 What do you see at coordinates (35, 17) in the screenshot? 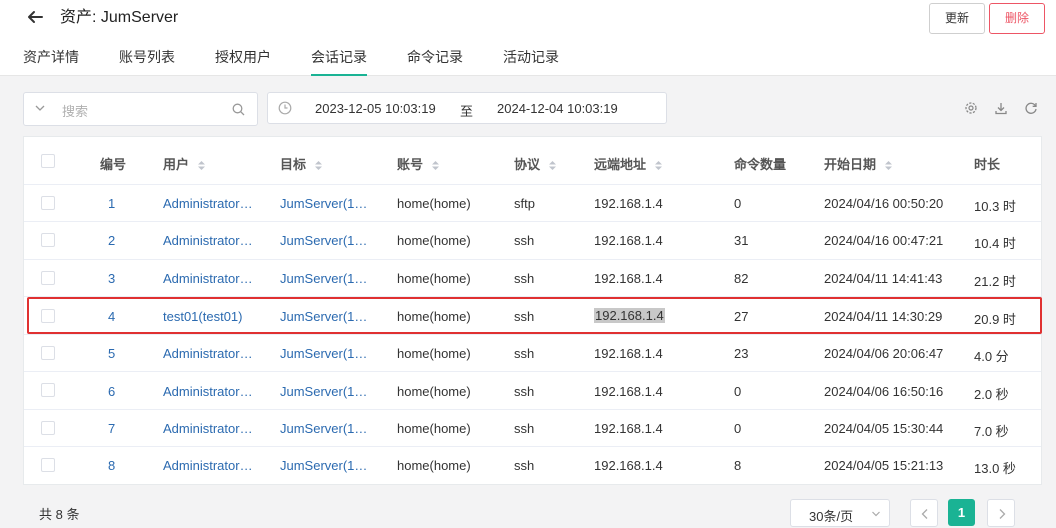
I see `back-arrow-icon` at bounding box center [35, 17].